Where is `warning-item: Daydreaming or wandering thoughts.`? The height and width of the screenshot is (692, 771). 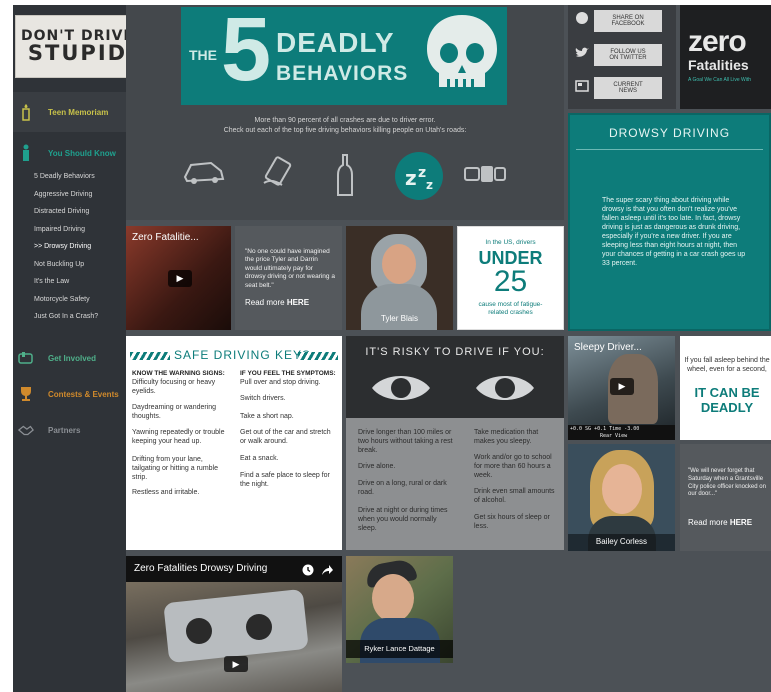 warning-item: Daydreaming or wandering thoughts. is located at coordinates (174, 412).